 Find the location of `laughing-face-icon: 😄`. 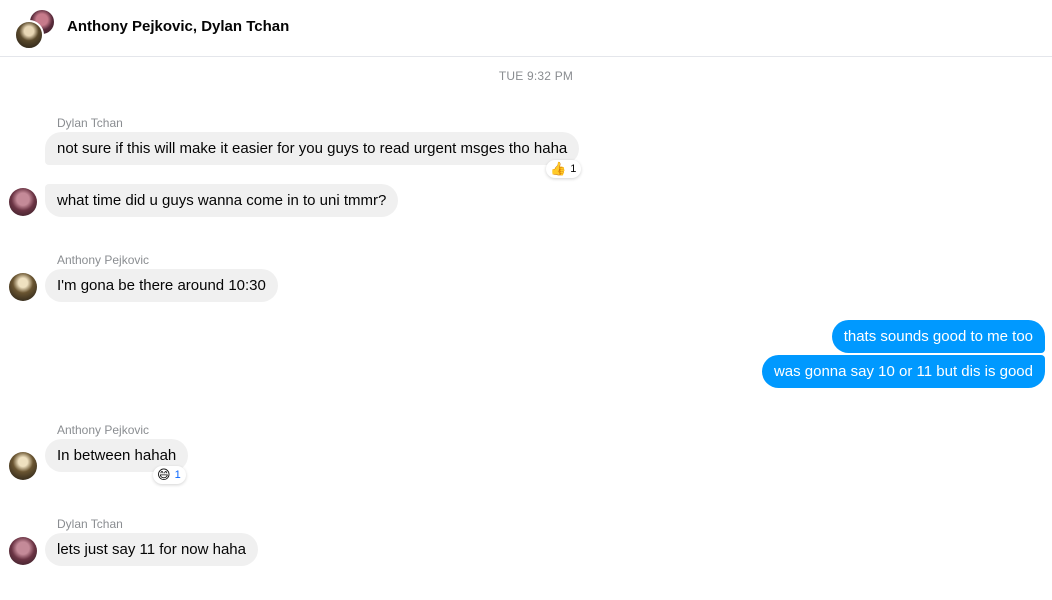

laughing-face-icon: 😄 is located at coordinates (164, 474).